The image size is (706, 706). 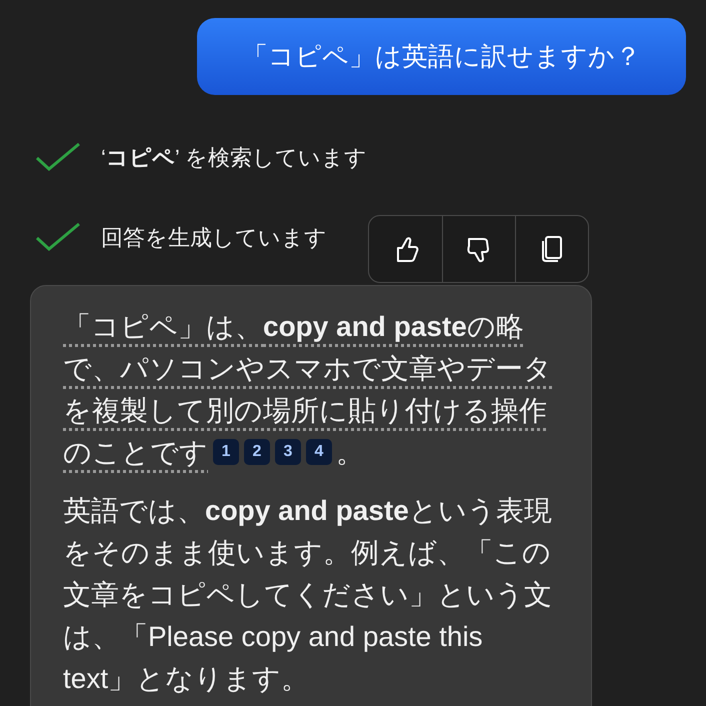 I want to click on citation-link: 4, so click(x=319, y=452).